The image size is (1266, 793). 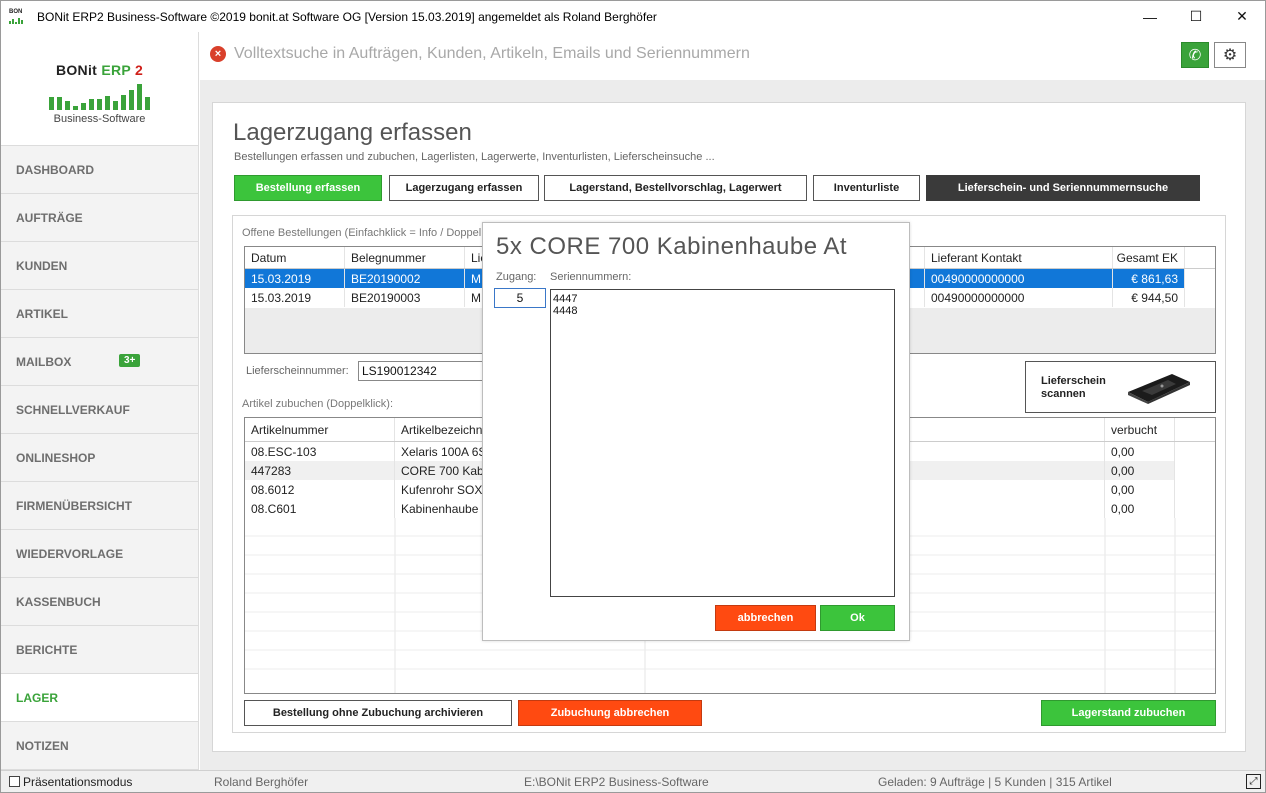 What do you see at coordinates (405, 297) in the screenshot?
I see `cell-beleg: BE20190003` at bounding box center [405, 297].